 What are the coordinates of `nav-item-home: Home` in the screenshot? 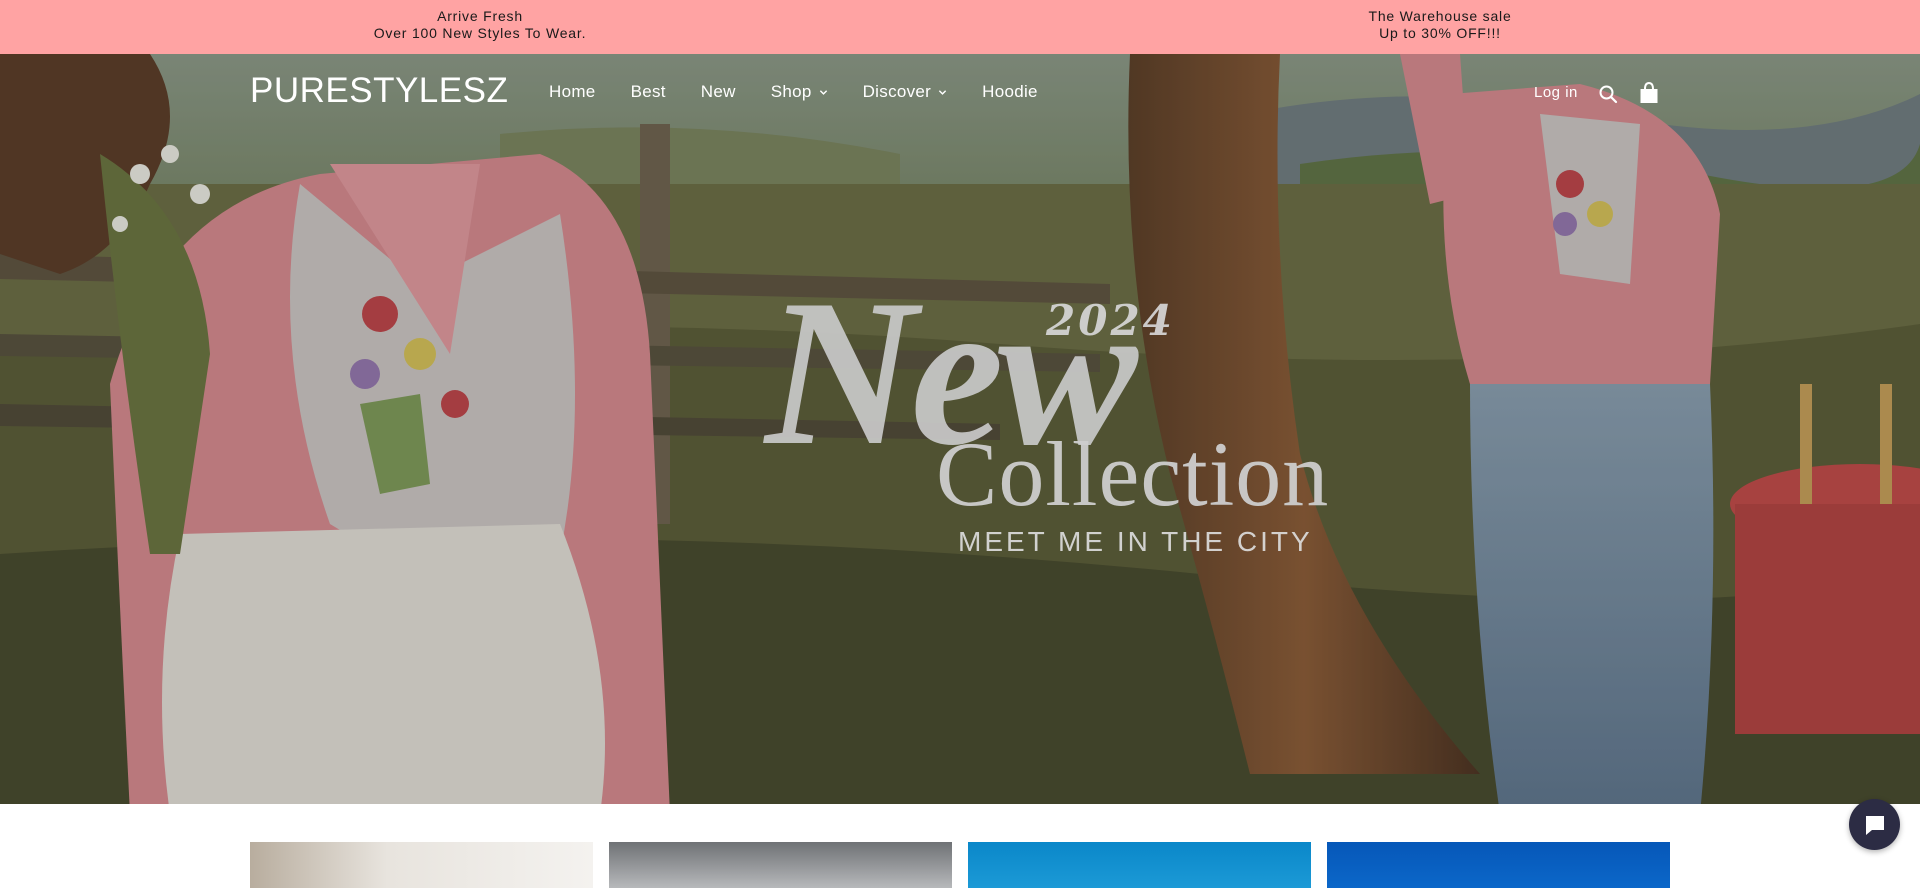 It's located at (572, 92).